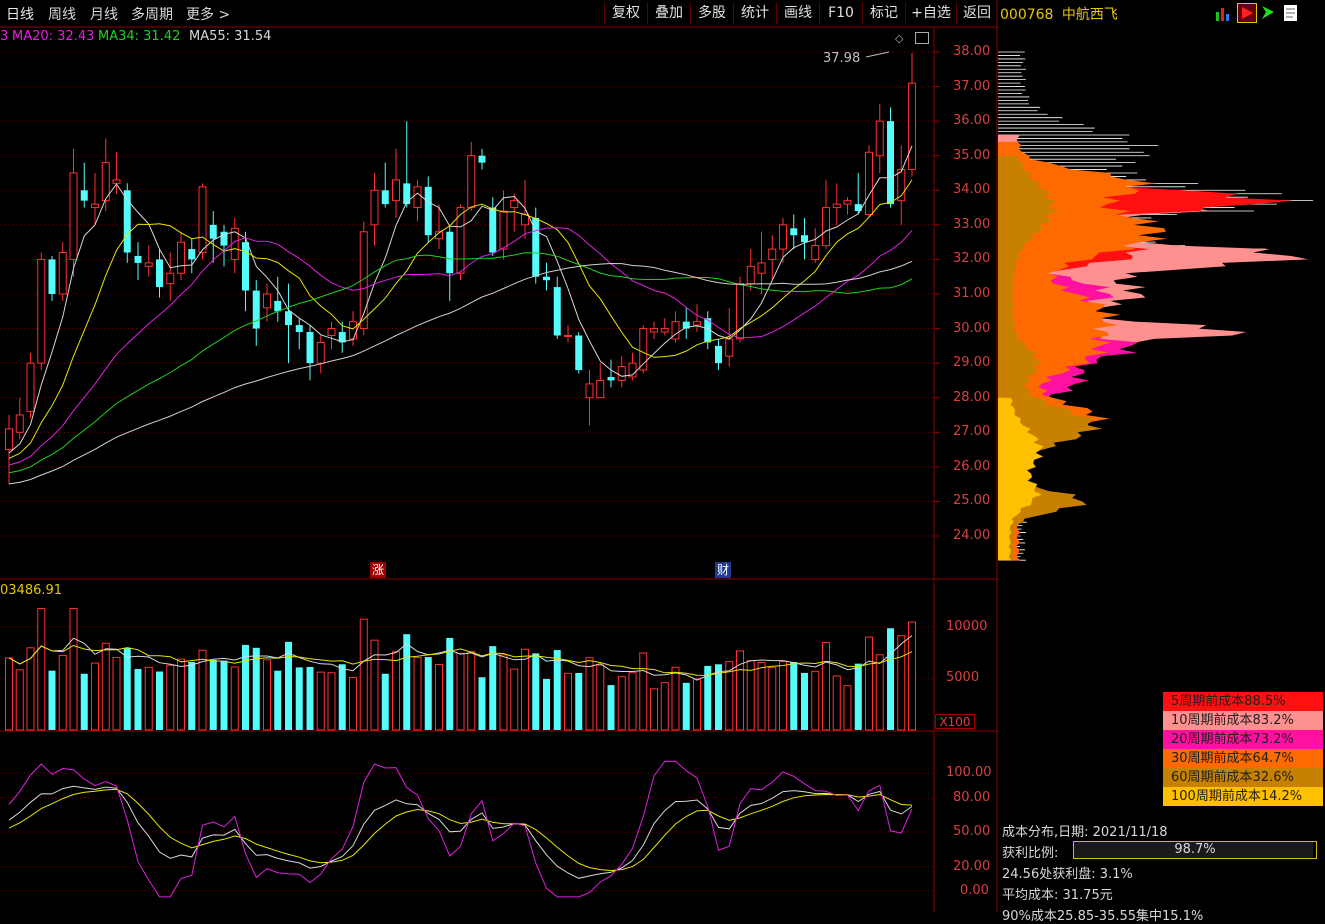  I want to click on bar-chart-icon, so click(1223, 13).